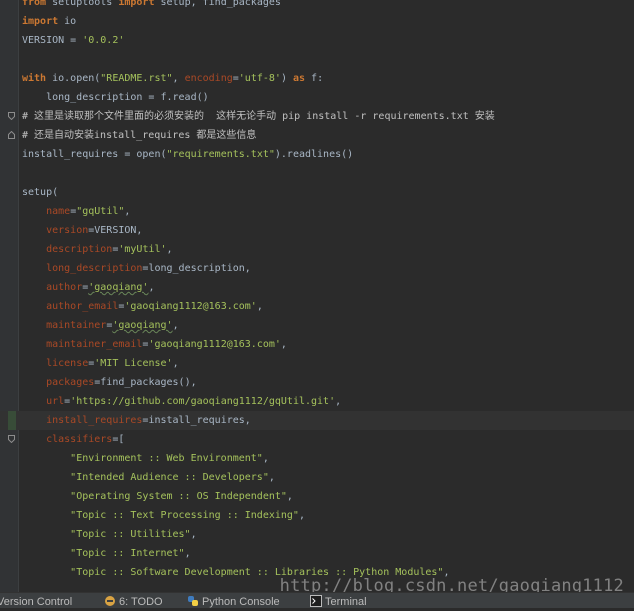 The height and width of the screenshot is (611, 634). I want to click on code-line-11: setup(, so click(317, 192).